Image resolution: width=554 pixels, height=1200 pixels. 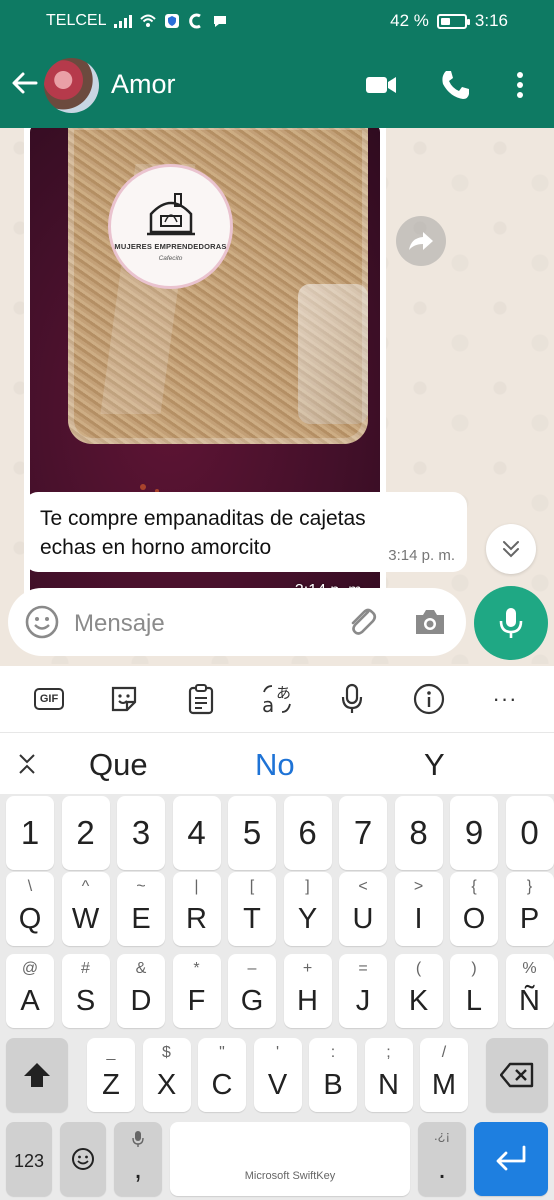 What do you see at coordinates (474, 991) in the screenshot?
I see `key-l: ) L` at bounding box center [474, 991].